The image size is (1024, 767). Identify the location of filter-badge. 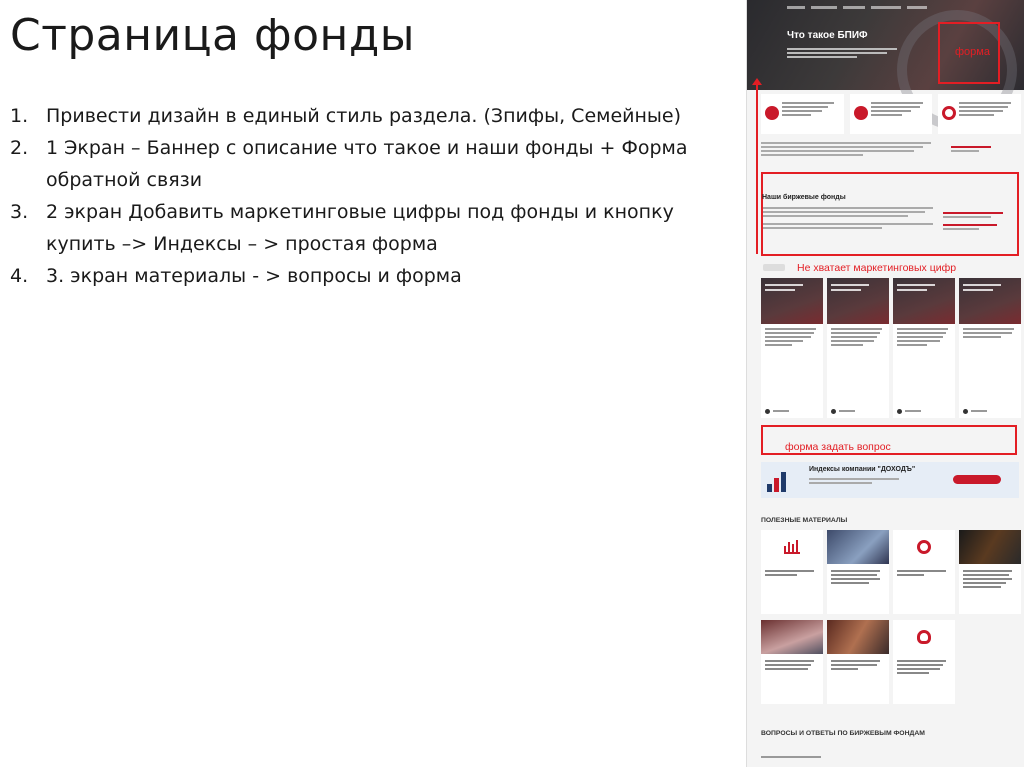
(774, 267).